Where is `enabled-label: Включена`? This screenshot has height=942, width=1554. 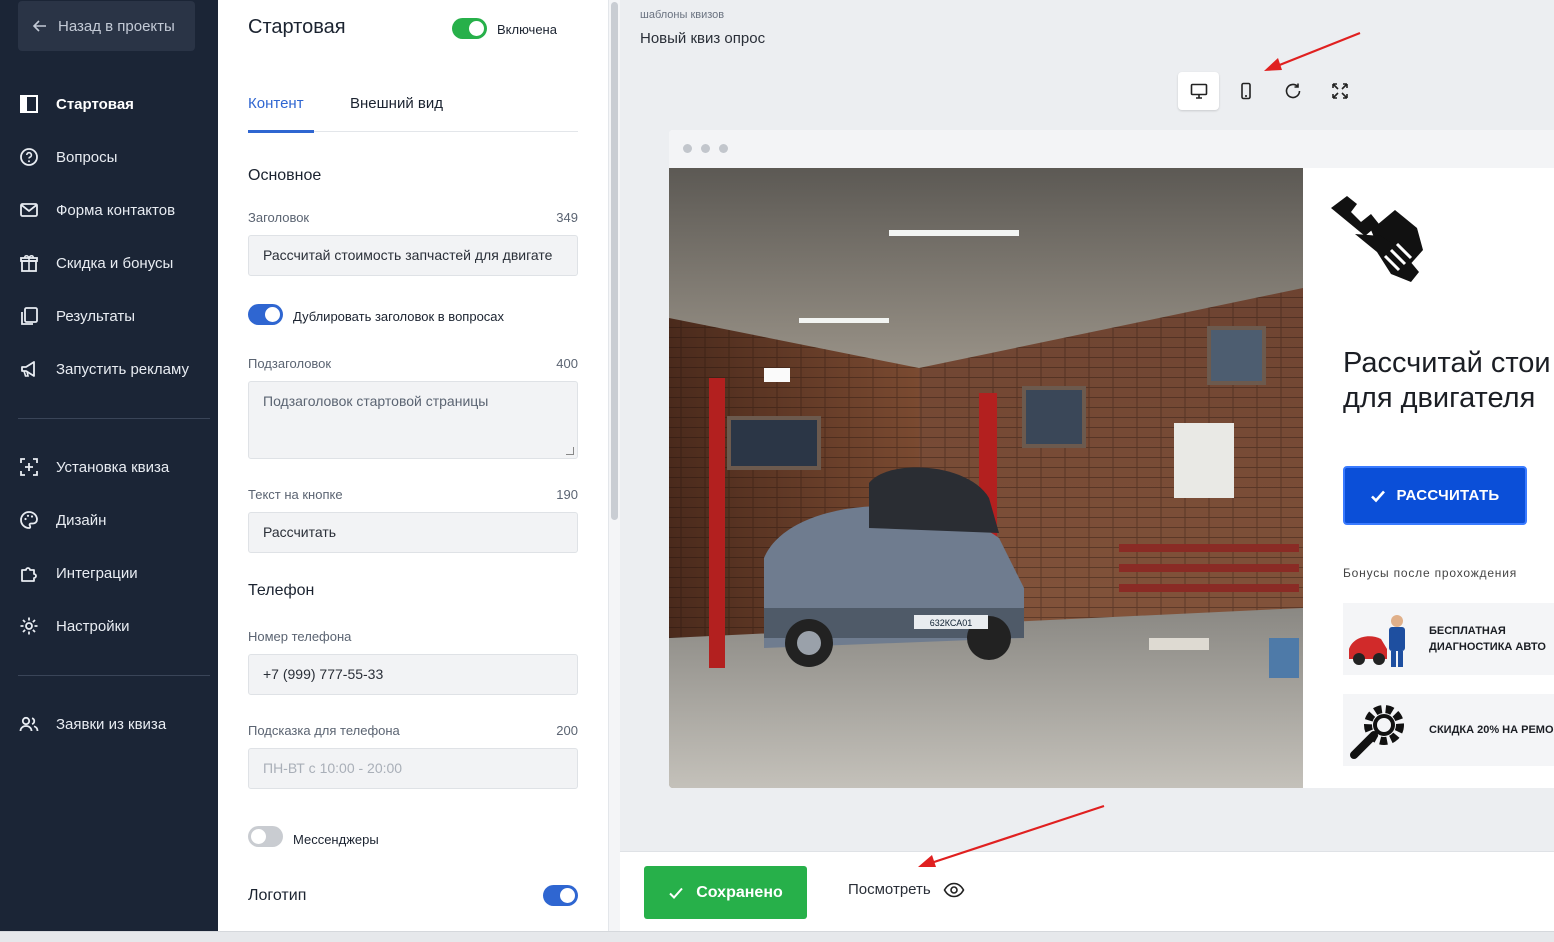 enabled-label: Включена is located at coordinates (527, 29).